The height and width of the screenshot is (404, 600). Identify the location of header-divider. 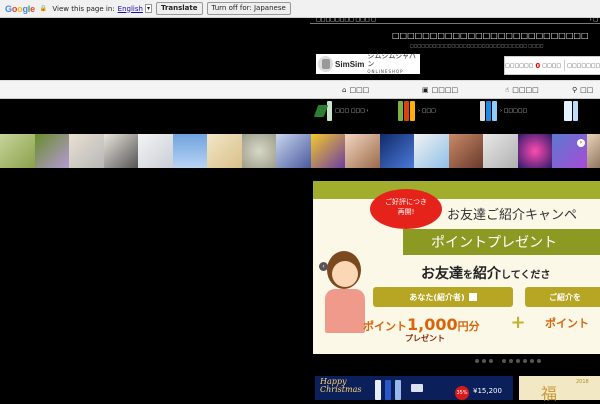
(455, 23).